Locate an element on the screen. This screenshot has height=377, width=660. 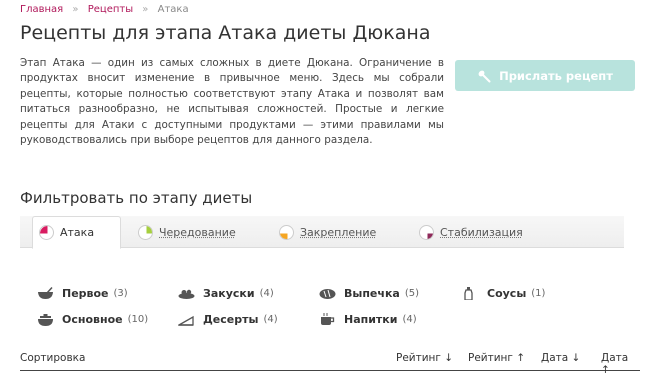
category-deserty: Десерты (4) is located at coordinates (228, 319).